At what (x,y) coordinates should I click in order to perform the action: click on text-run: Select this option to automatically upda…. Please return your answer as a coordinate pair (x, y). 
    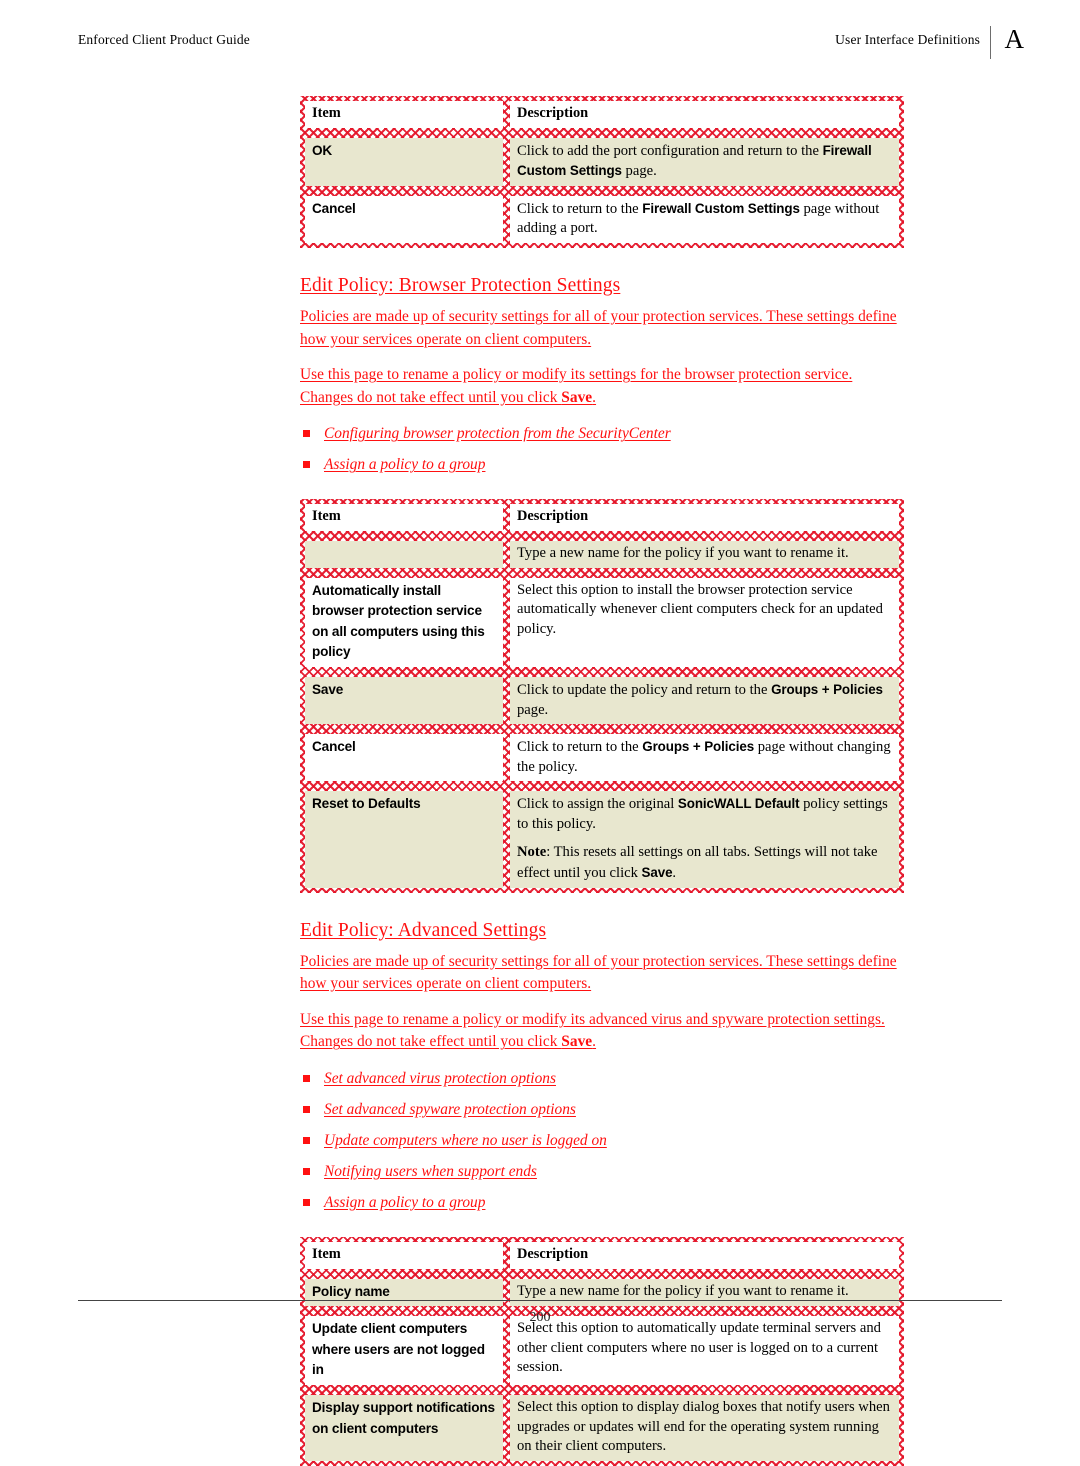
    Looking at the image, I should click on (699, 1348).